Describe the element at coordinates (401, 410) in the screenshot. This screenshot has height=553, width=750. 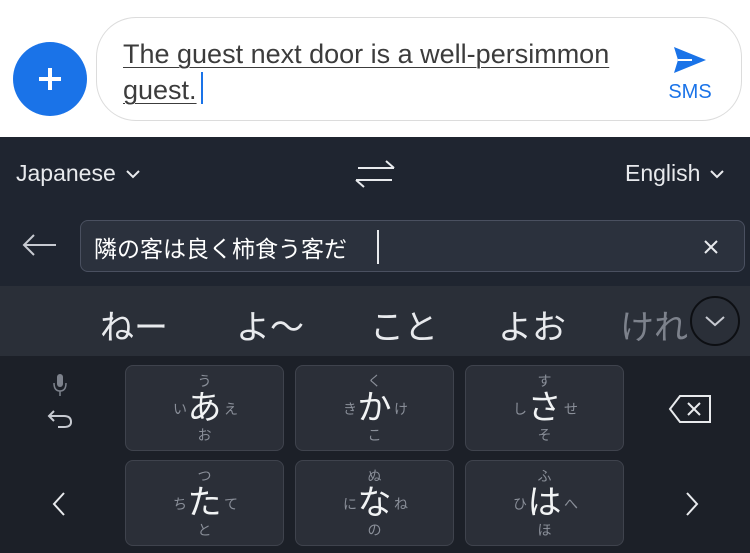
I see `key-flick-right: け` at that location.